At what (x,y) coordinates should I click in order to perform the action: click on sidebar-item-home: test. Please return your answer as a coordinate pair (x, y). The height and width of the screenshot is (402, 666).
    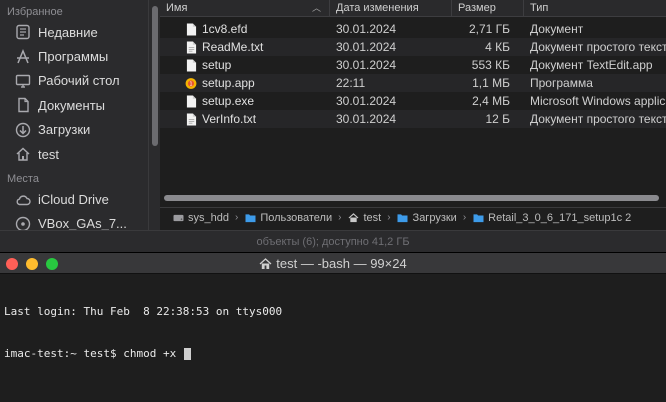
    Looking at the image, I should click on (74, 154).